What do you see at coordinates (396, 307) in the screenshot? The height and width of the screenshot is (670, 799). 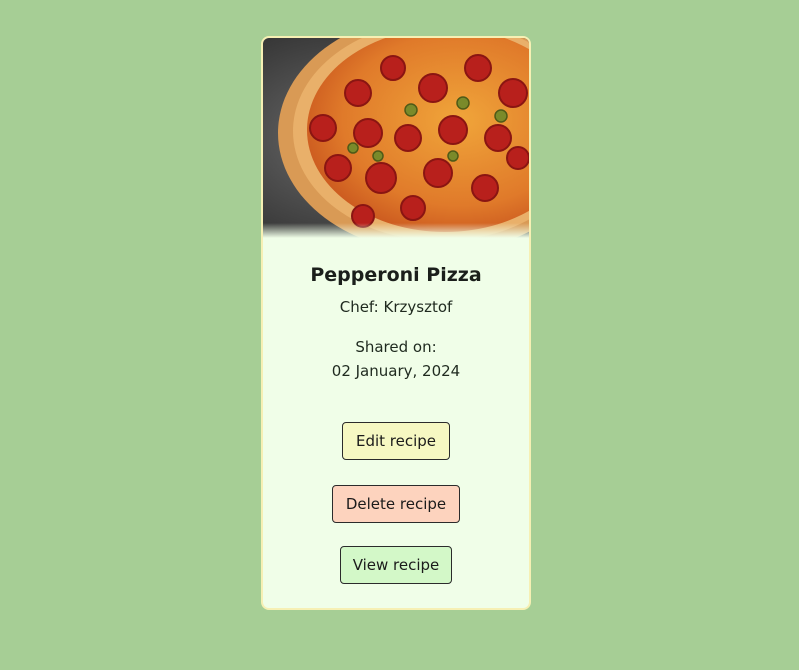 I see `chef-name: Chef: Krzysztof` at bounding box center [396, 307].